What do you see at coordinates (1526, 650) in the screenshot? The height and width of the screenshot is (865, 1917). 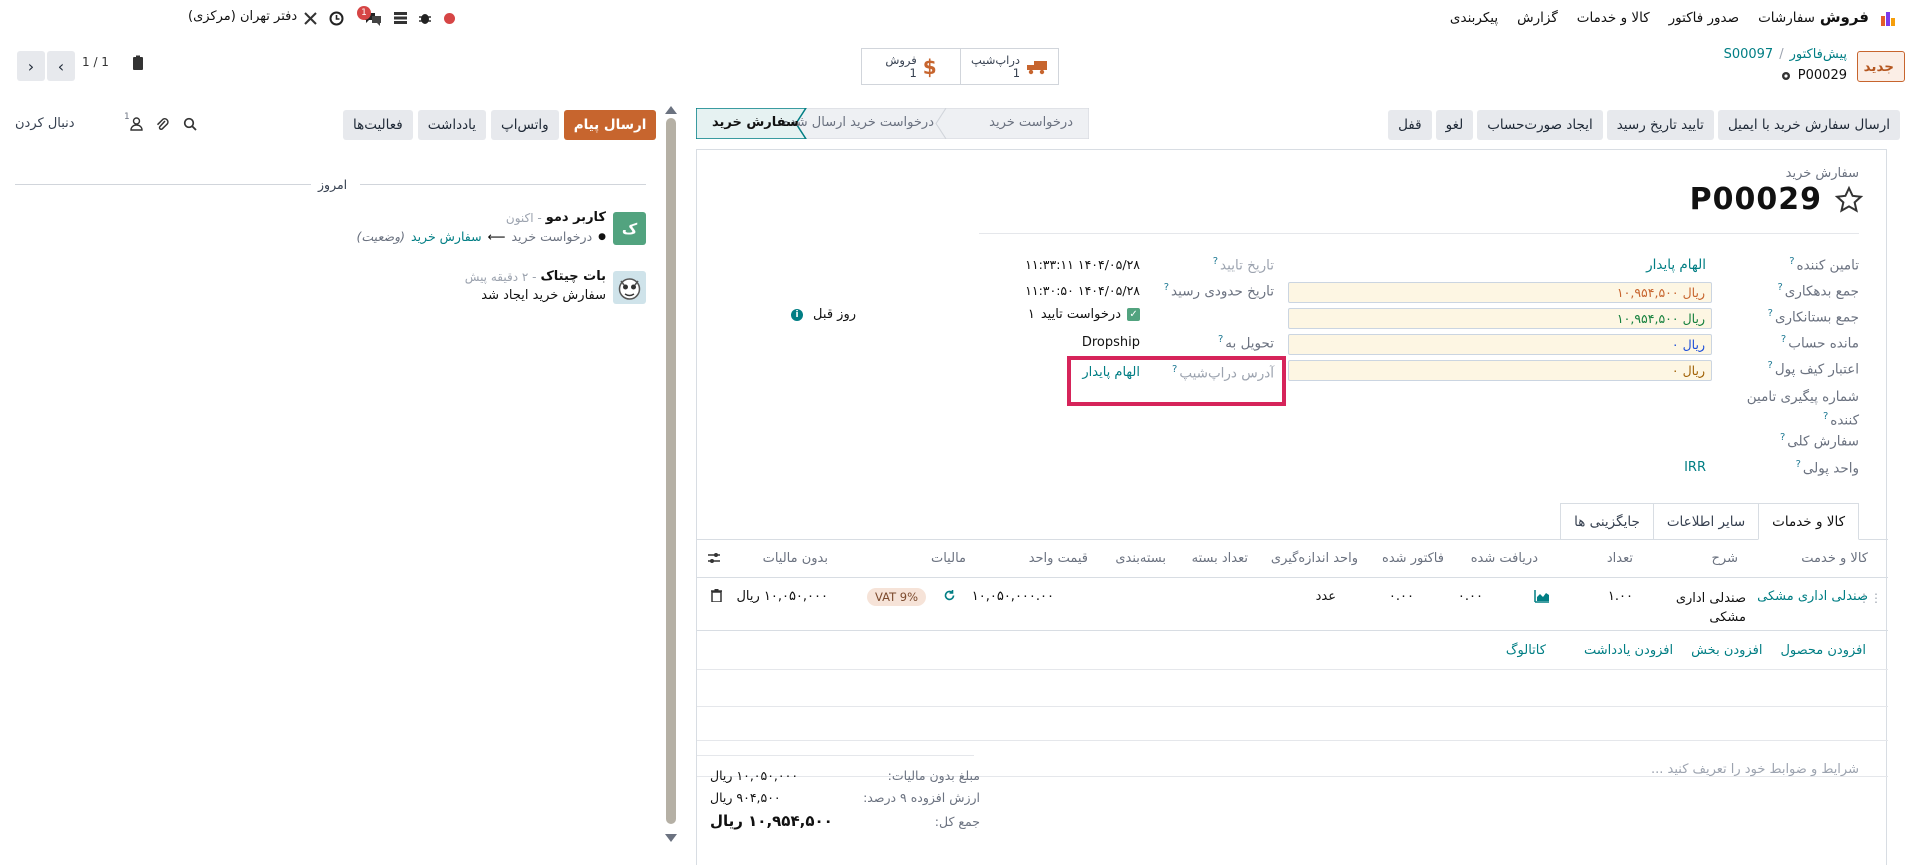 I see `catalog-link: کاتالوگ` at bounding box center [1526, 650].